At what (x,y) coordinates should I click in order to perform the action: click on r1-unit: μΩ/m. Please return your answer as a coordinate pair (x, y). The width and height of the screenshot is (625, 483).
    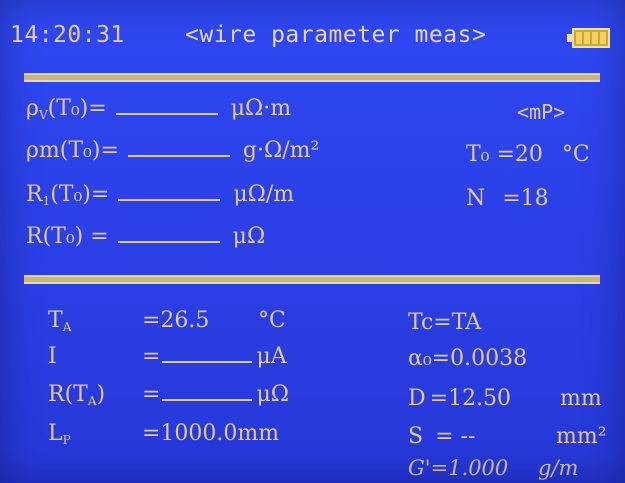
    Looking at the image, I should click on (264, 194).